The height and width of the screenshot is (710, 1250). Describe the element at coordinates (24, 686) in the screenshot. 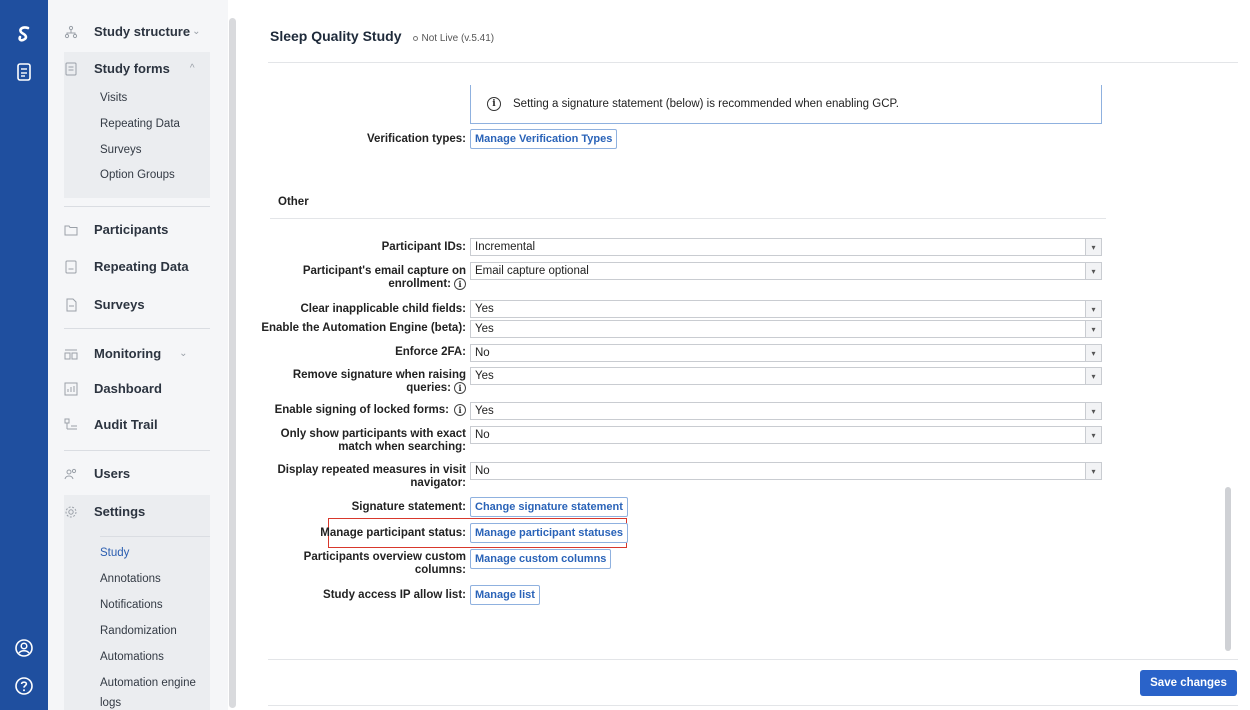

I see `help-icon` at that location.